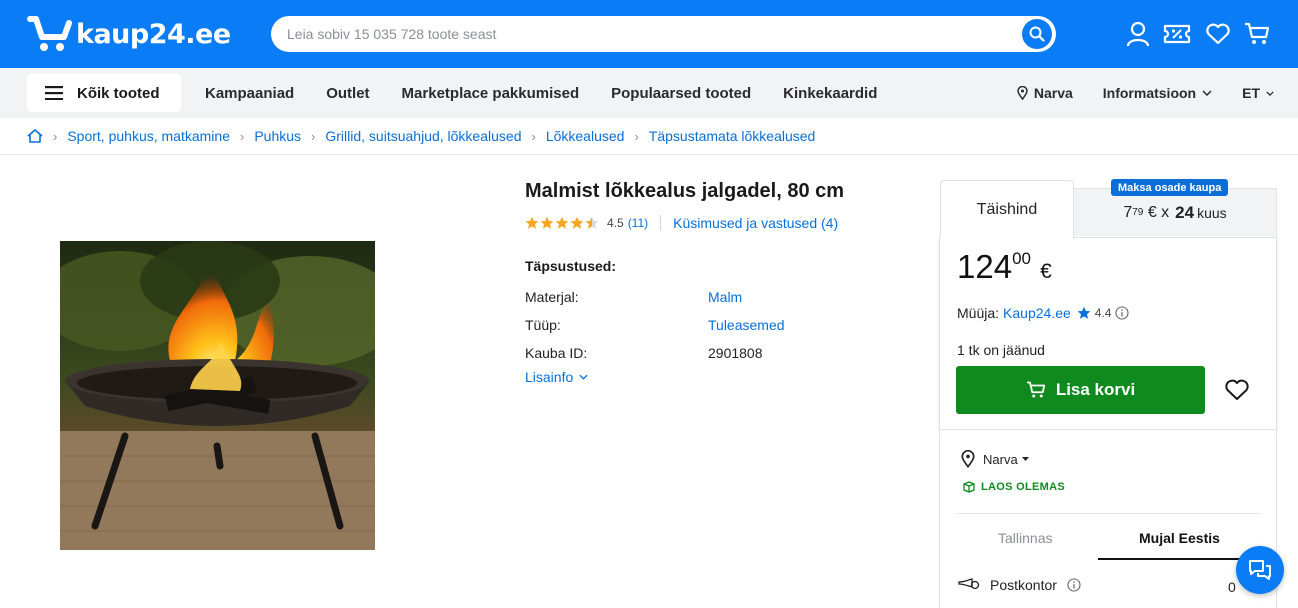  I want to click on logo-text: kaup24.ee, so click(153, 34).